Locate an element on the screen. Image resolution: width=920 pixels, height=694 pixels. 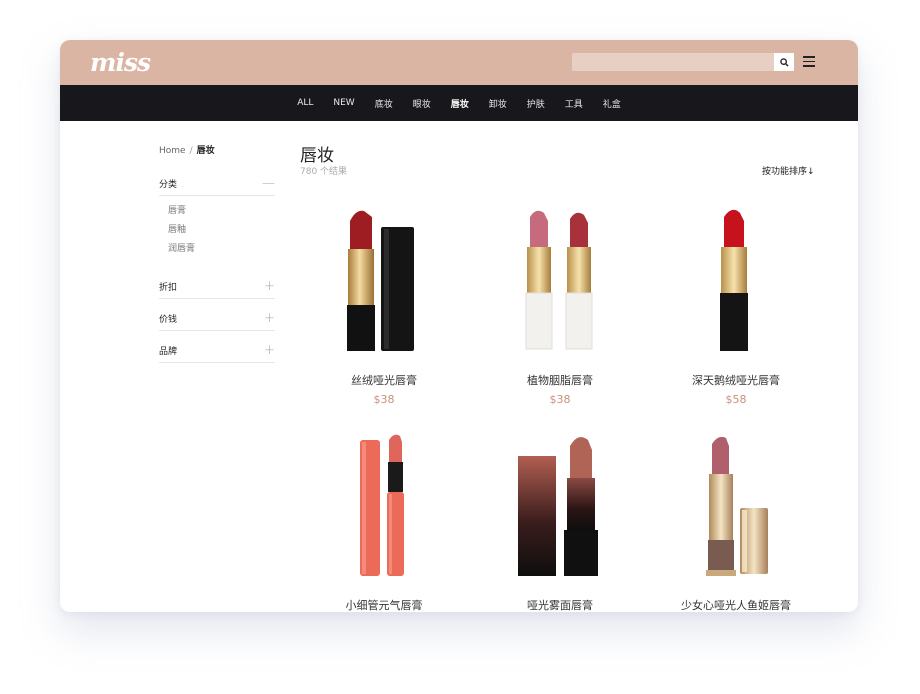
filter-category: 分类 — 唇膏 唇釉 润唇膏 is located at coordinates (217, 222).